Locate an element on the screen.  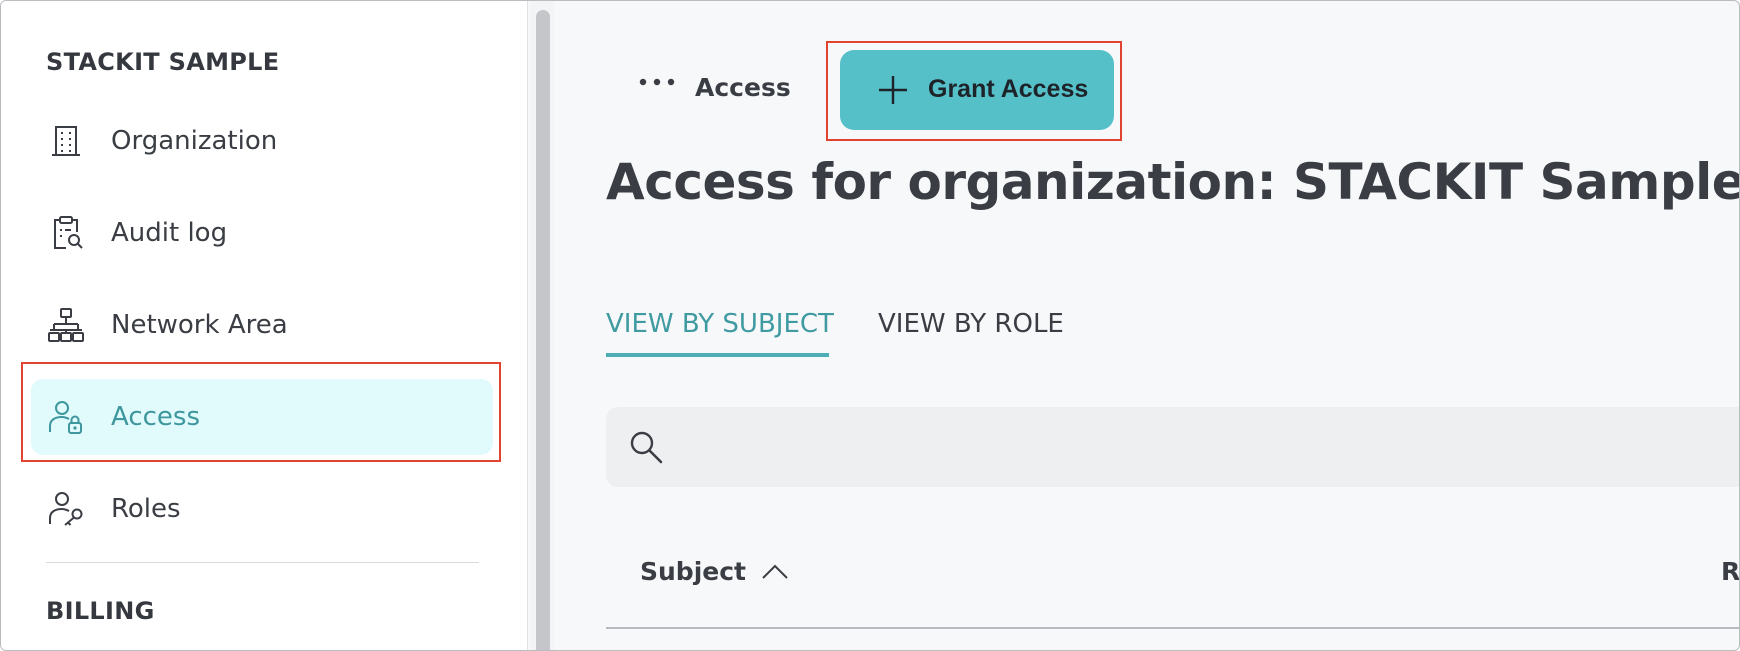
sidebar-item-label: Access is located at coordinates (156, 417).